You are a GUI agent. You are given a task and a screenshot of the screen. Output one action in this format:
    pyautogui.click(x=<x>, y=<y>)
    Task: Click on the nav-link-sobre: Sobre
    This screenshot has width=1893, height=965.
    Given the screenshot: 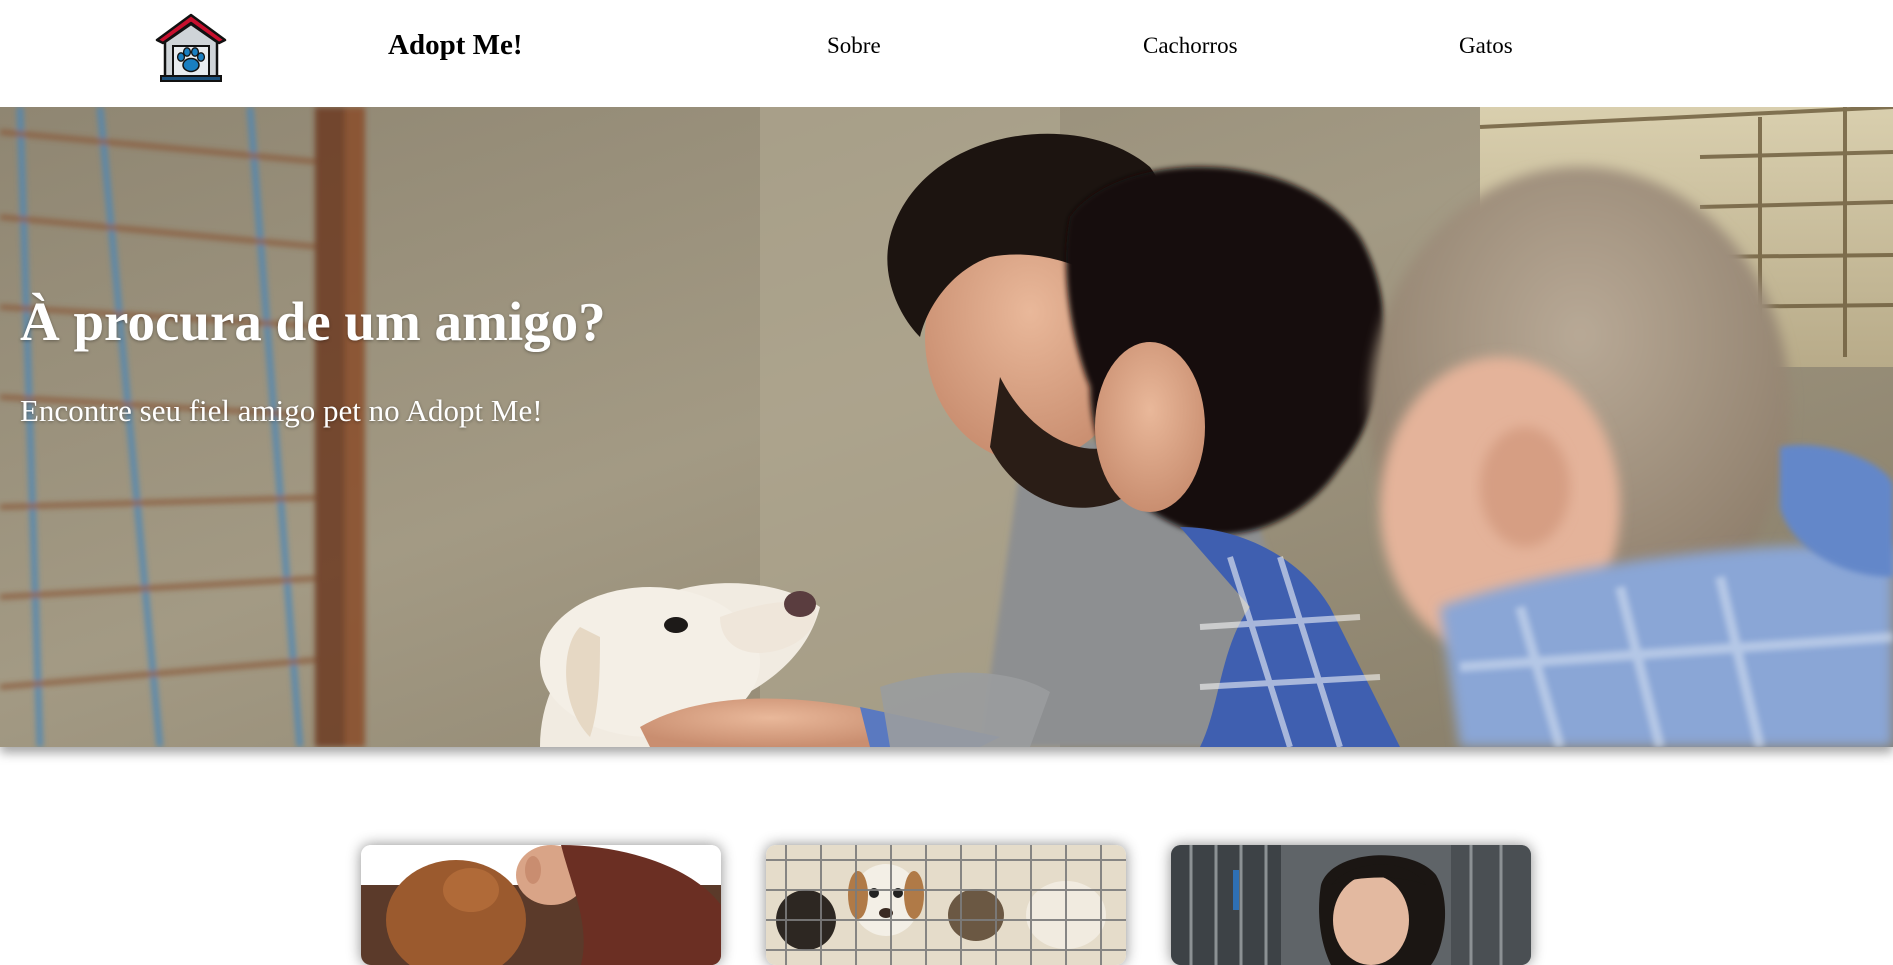 What is the action you would take?
    pyautogui.click(x=854, y=46)
    